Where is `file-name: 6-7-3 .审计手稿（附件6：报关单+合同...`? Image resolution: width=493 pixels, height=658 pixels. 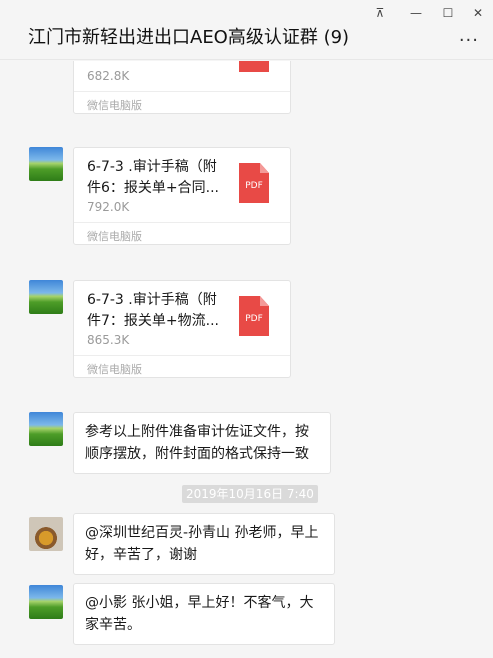
file-name: 6-7-3 .审计手稿（附件6：报关单+合同... is located at coordinates (153, 177).